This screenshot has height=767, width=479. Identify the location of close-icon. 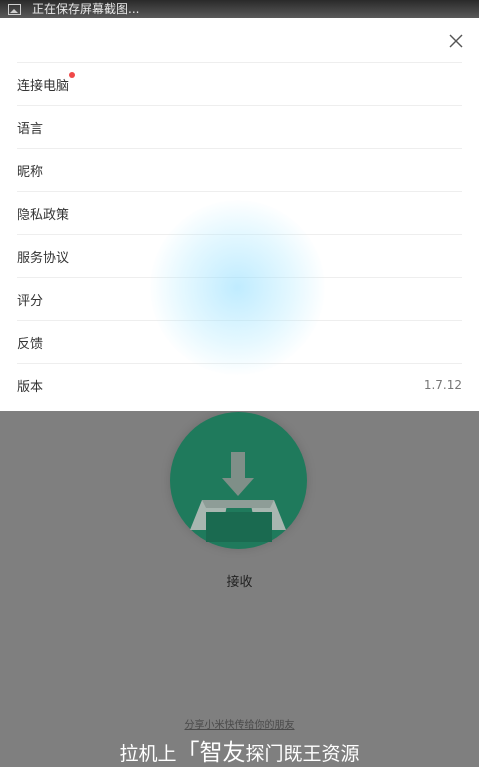
(456, 41).